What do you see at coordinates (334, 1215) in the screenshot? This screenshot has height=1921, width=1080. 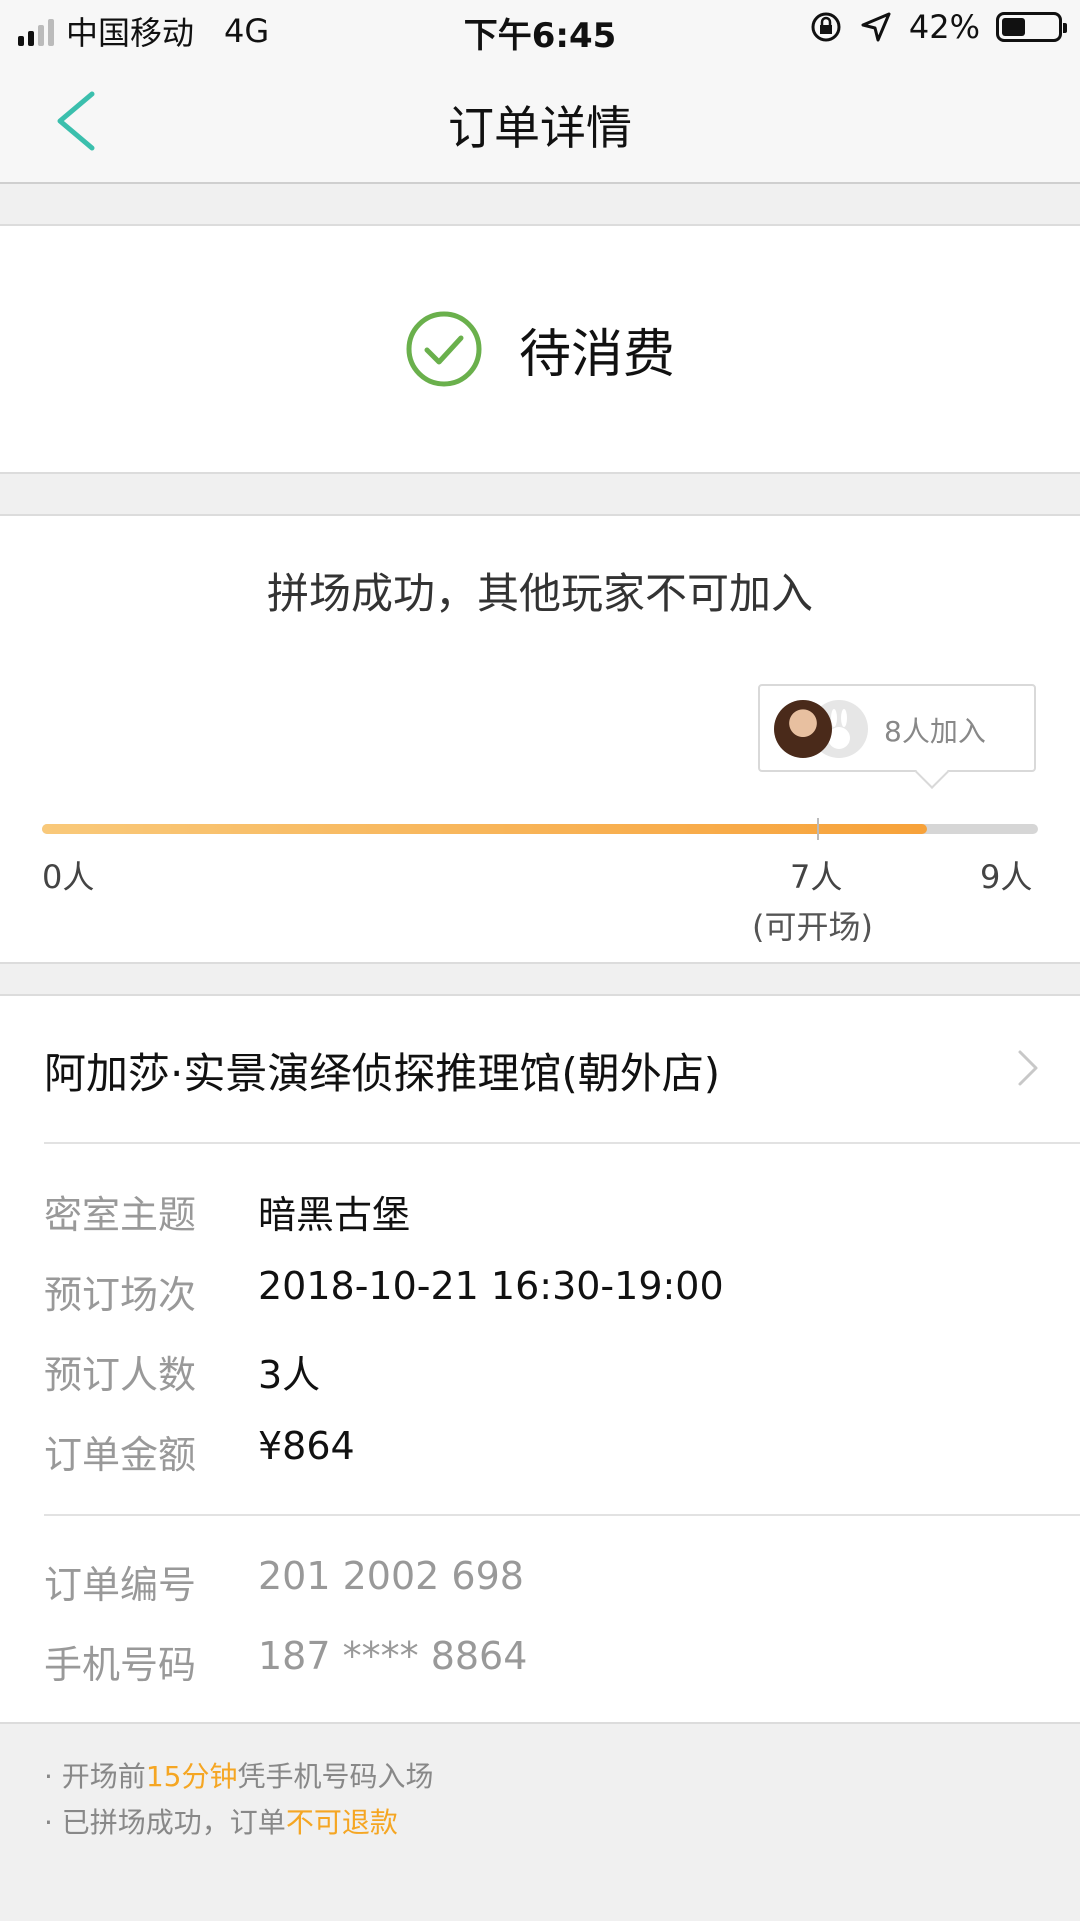 I see `detail-value: 暗黑古堡` at bounding box center [334, 1215].